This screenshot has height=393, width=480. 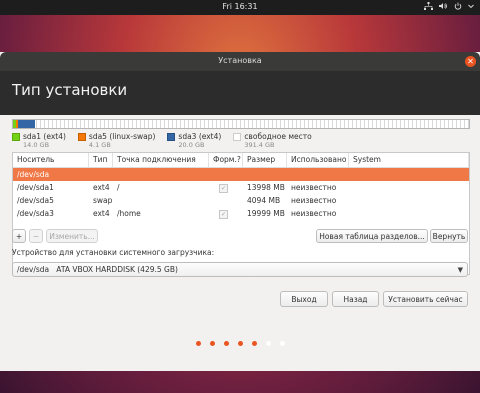 What do you see at coordinates (122, 136) in the screenshot?
I see `legend-name: sda5 (linux-swap)` at bounding box center [122, 136].